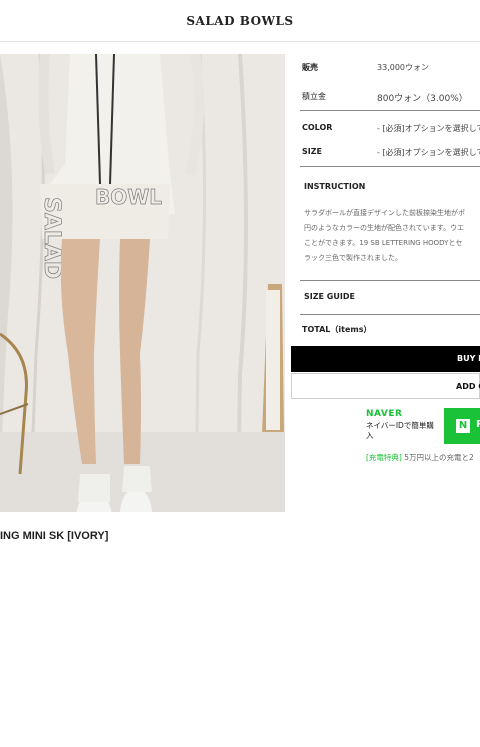  What do you see at coordinates (310, 67) in the screenshot?
I see `price-label: 販売` at bounding box center [310, 67].